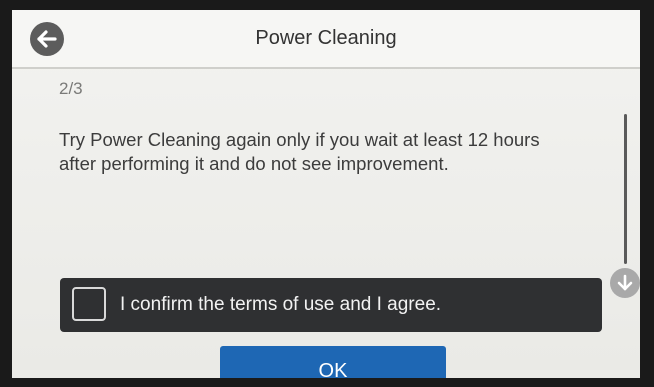 This screenshot has width=654, height=387. I want to click on ok-button: OK, so click(333, 362).